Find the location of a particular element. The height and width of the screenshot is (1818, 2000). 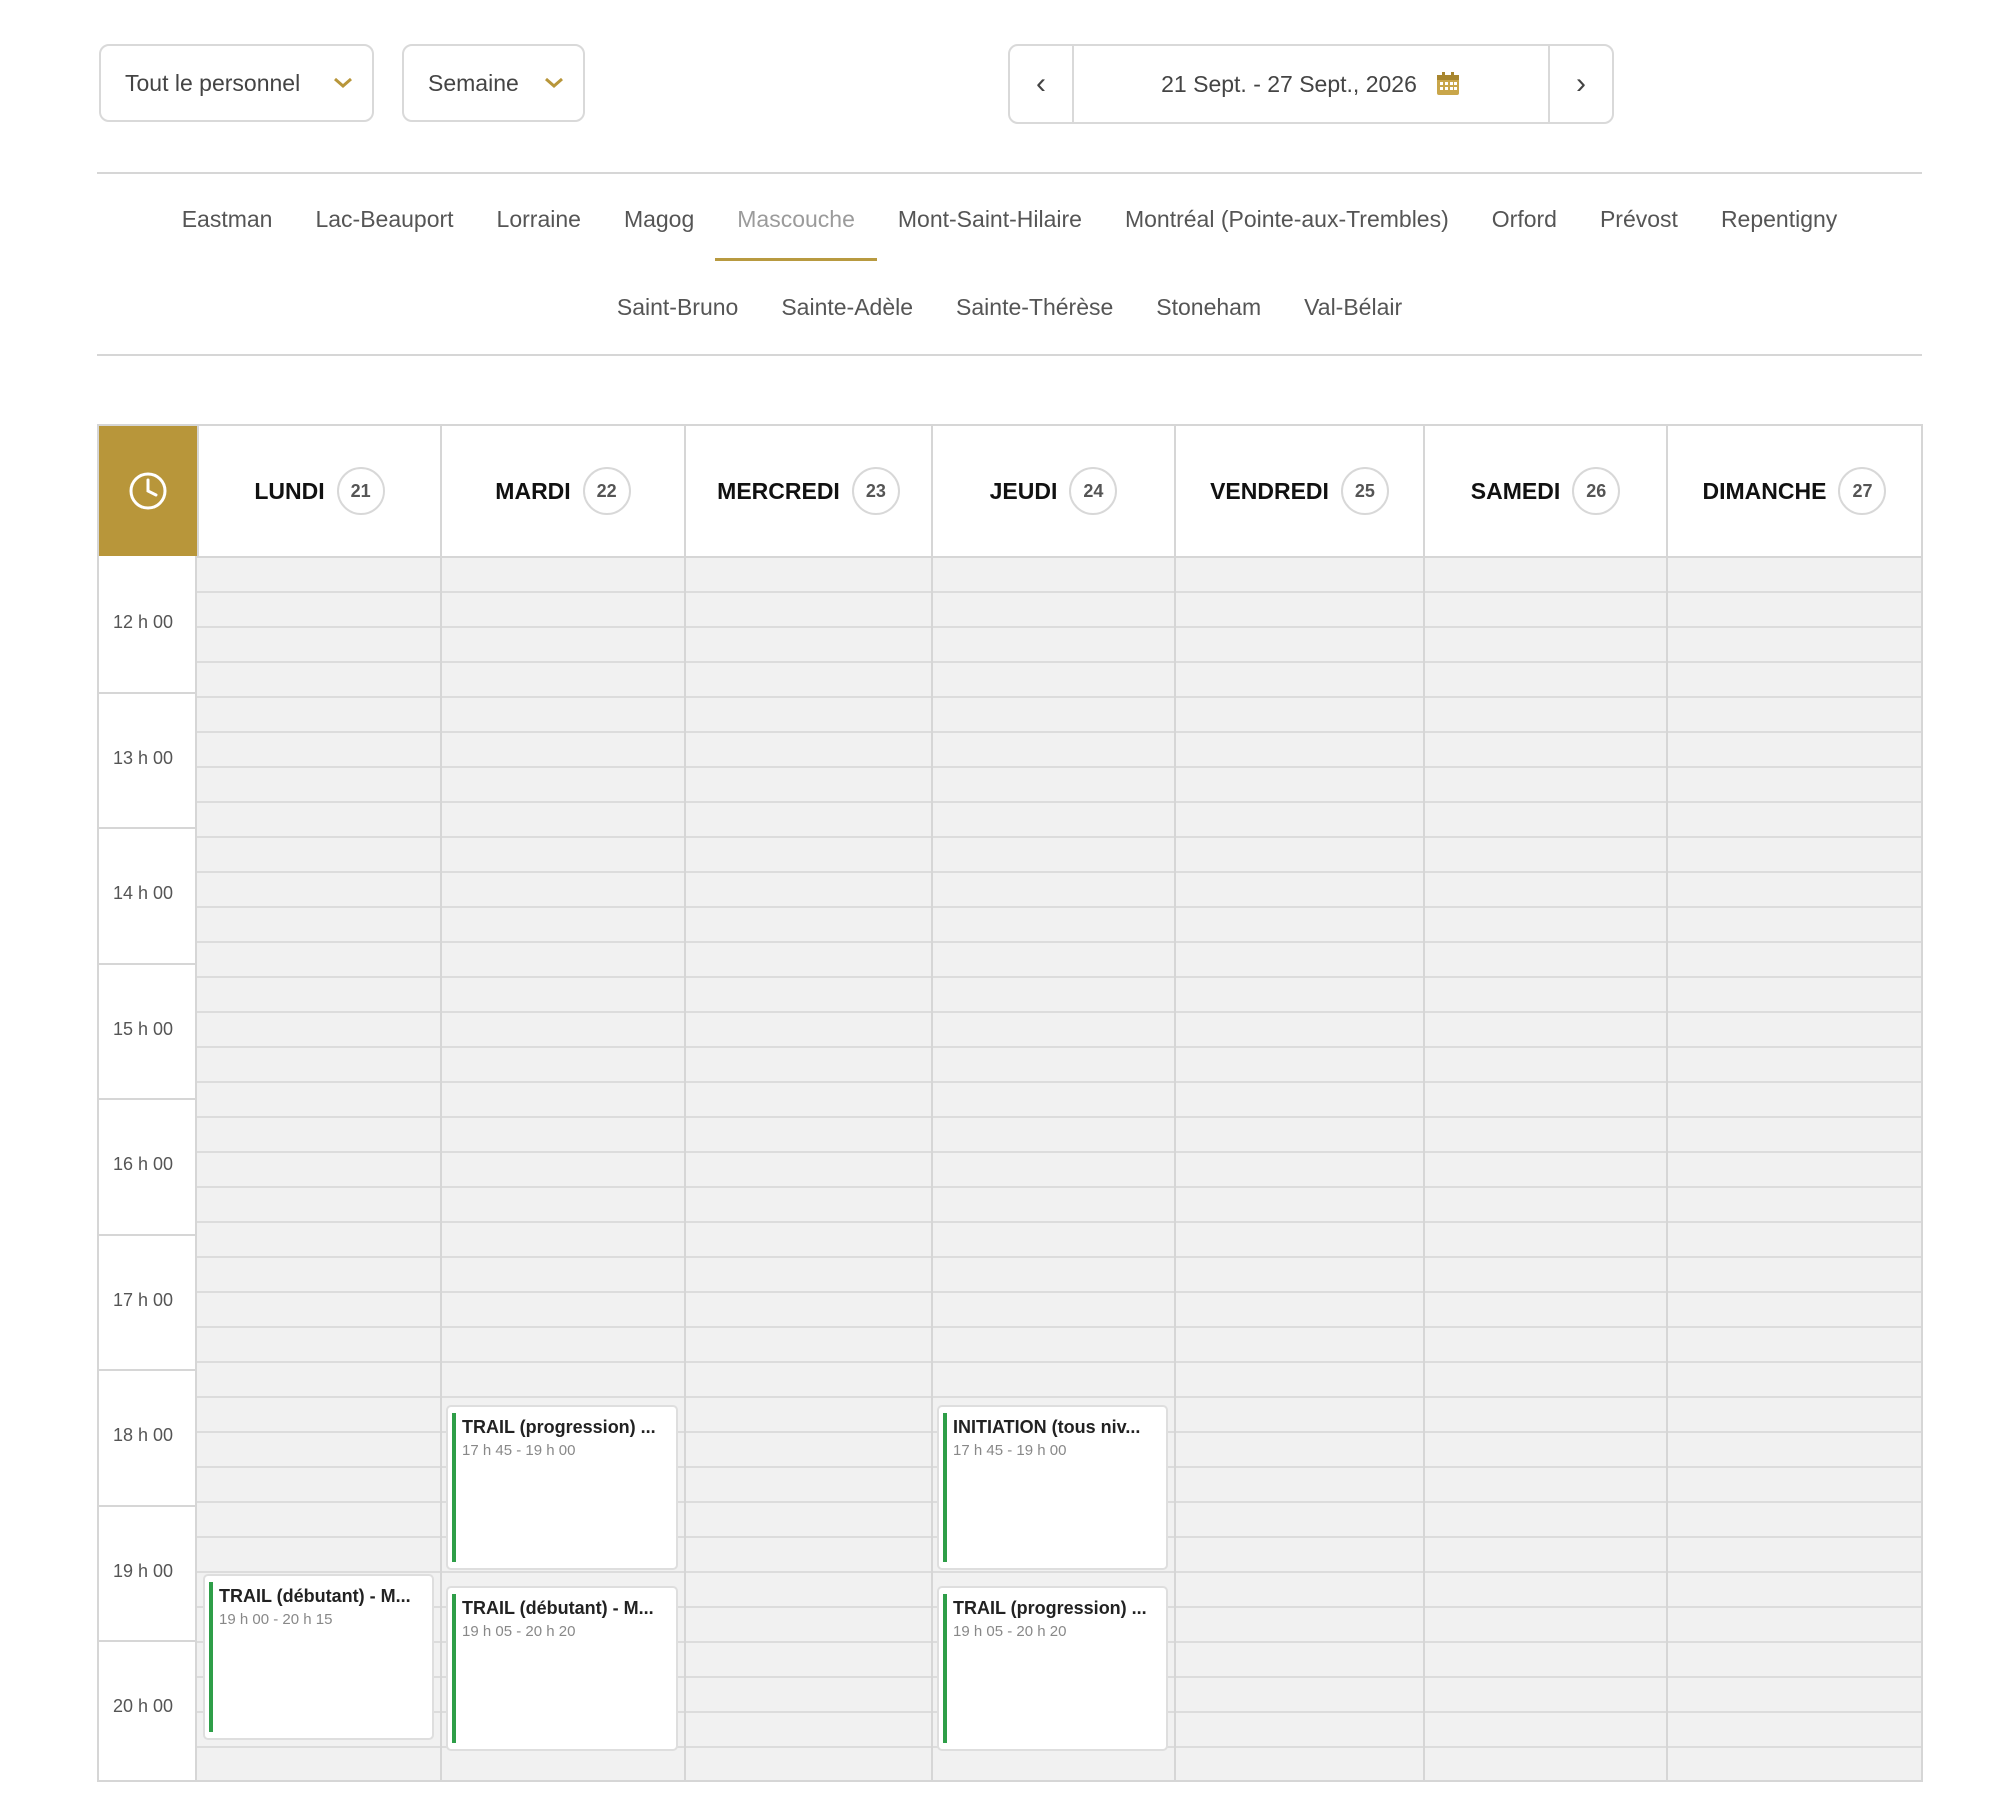

calendar-event: TRAIL (progression) ... 17 h 45 - 19 h 00 is located at coordinates (562, 1487).